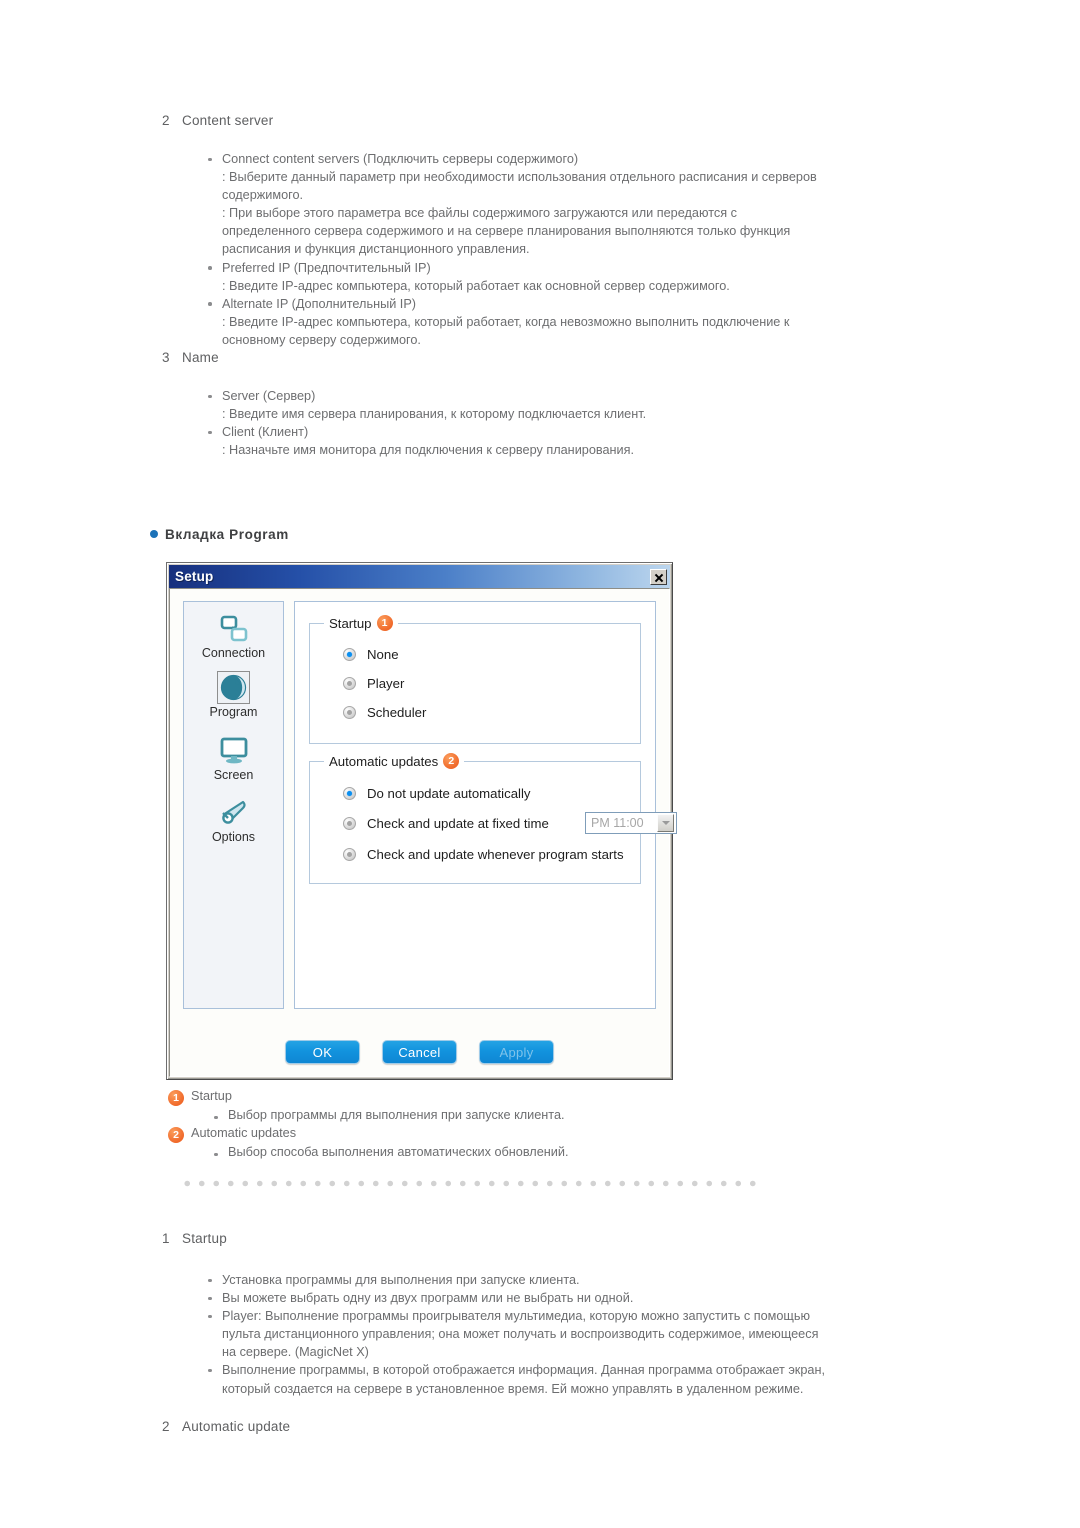 The width and height of the screenshot is (1080, 1528). Describe the element at coordinates (269, 396) in the screenshot. I see `bullet-label: Server (Сервер)` at that location.